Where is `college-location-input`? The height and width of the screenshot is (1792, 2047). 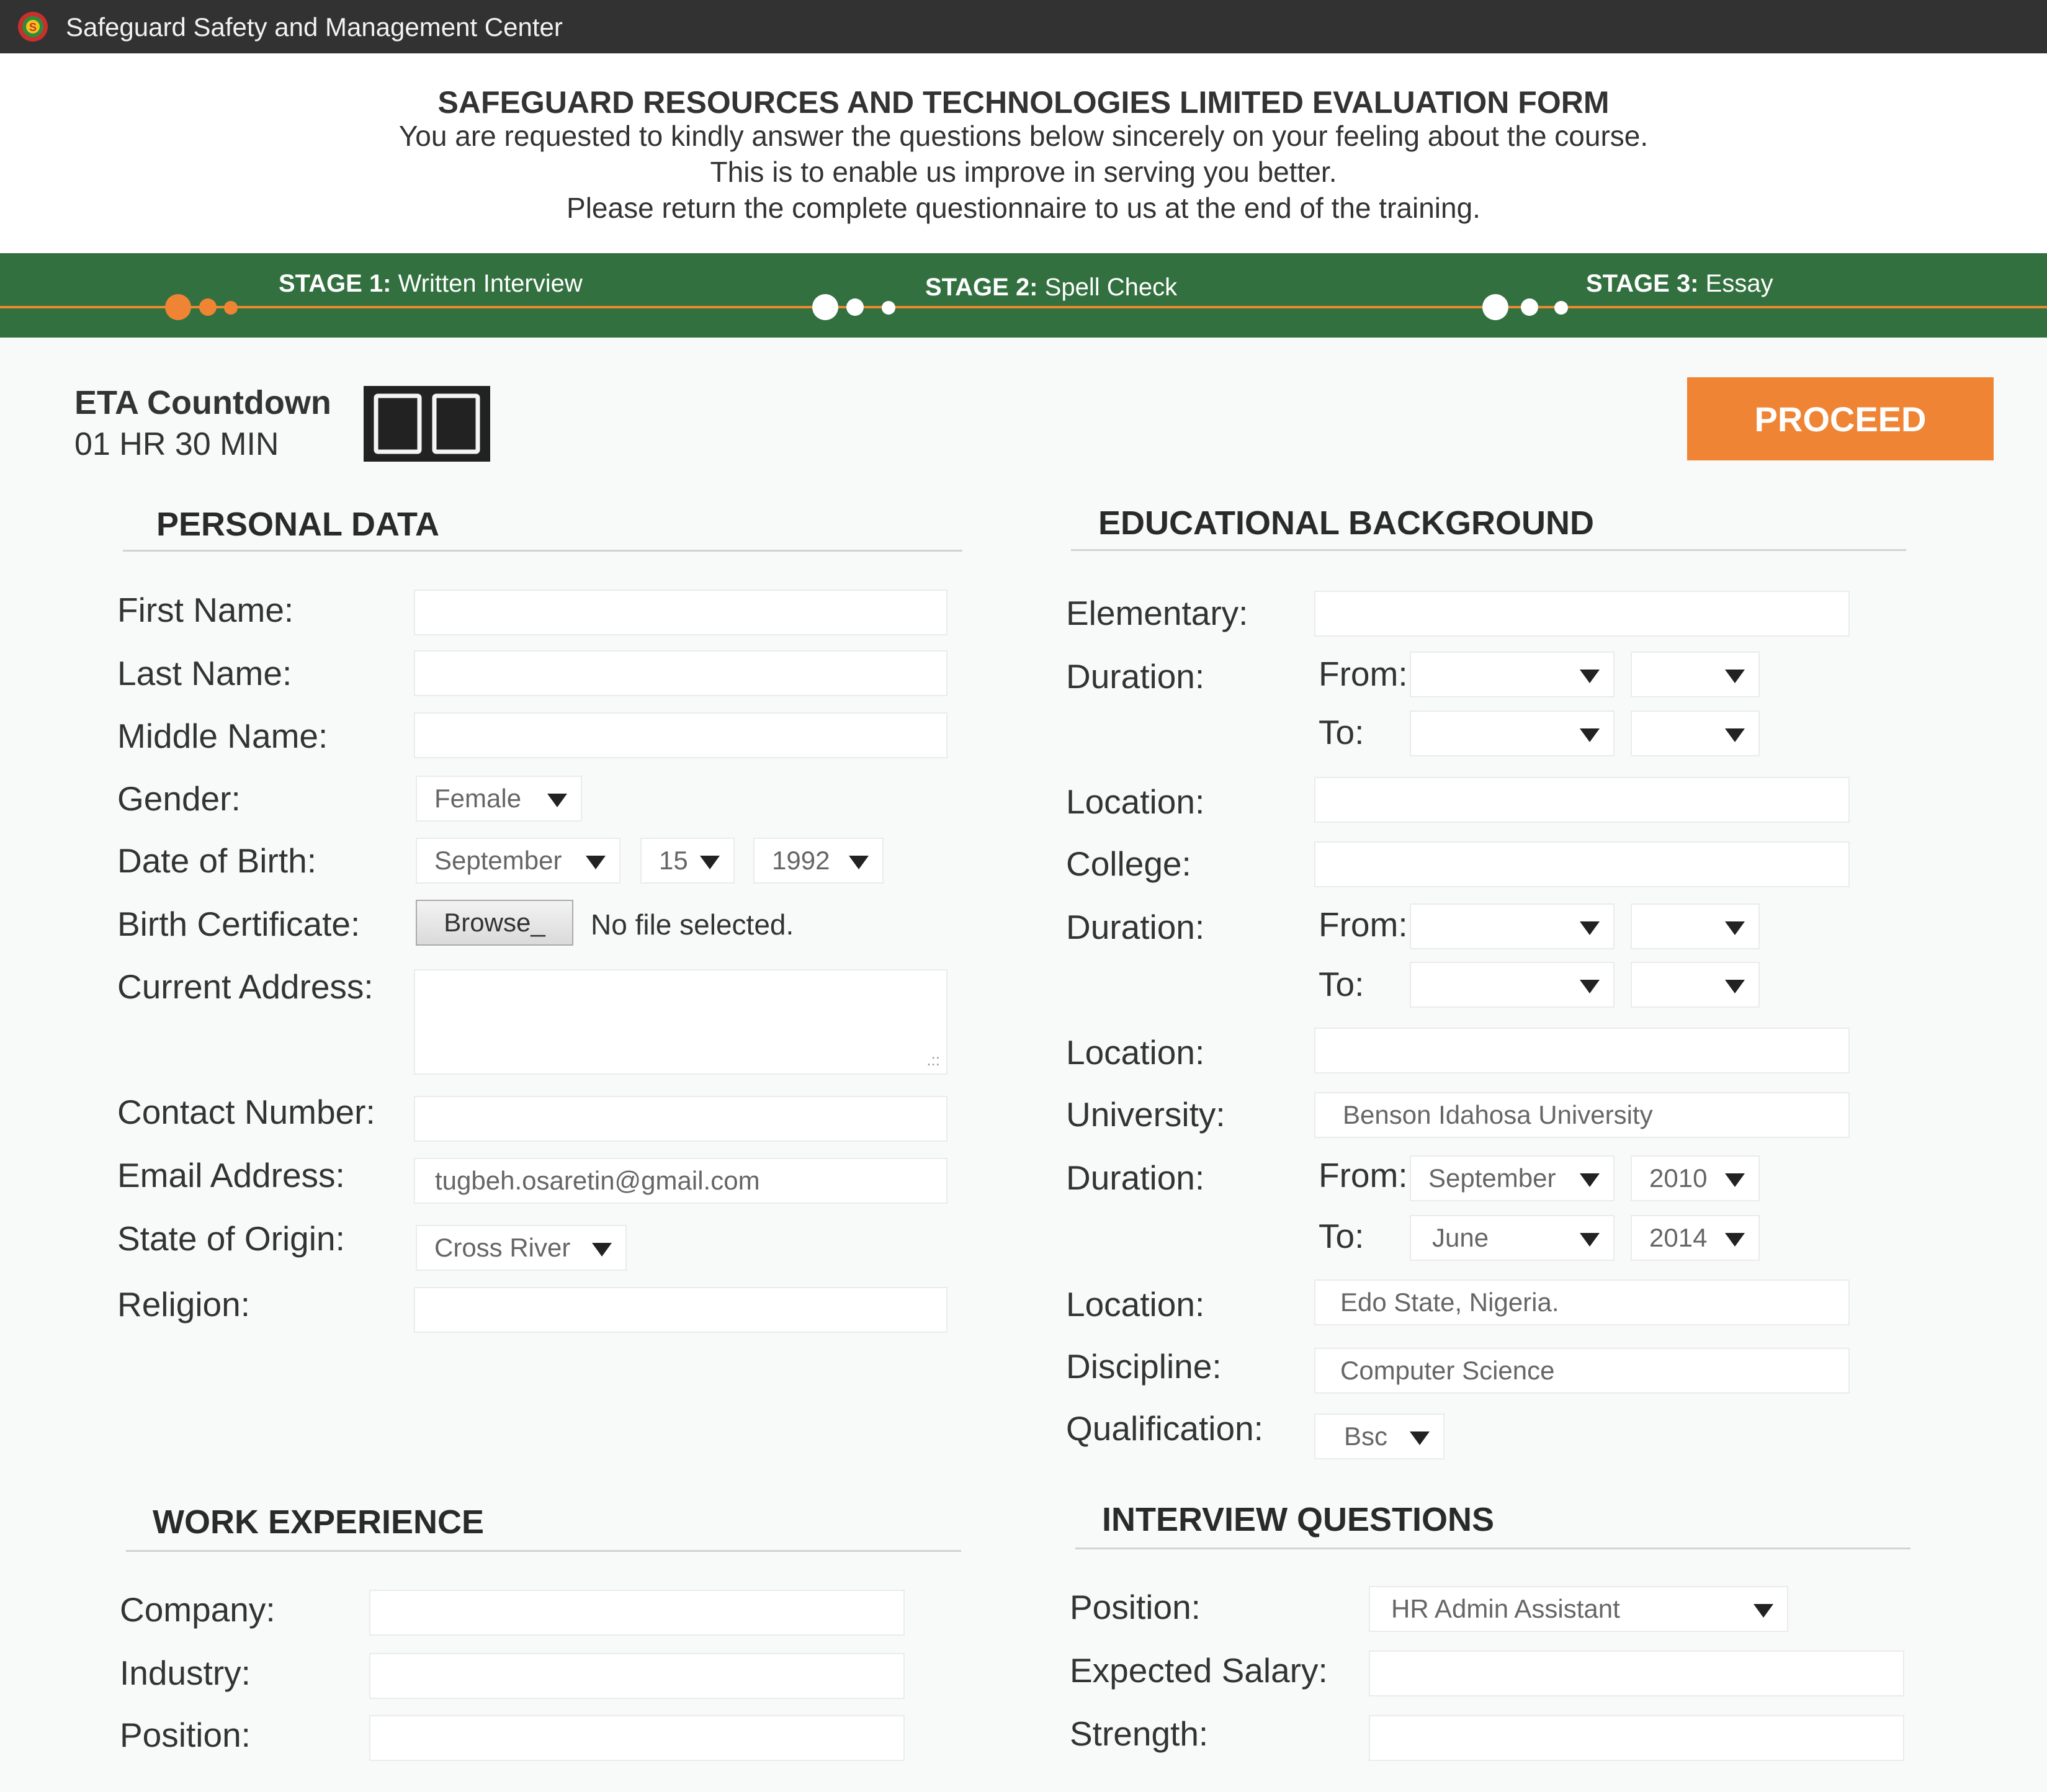 college-location-input is located at coordinates (1582, 1050).